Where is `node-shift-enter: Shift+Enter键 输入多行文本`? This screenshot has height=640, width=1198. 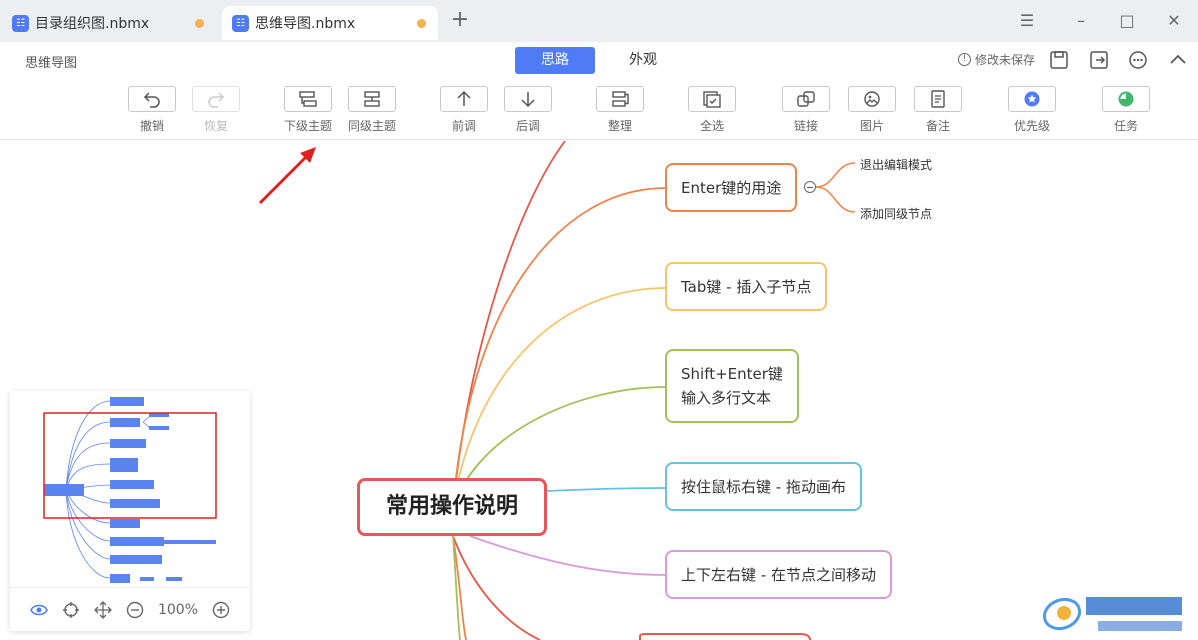
node-shift-enter: Shift+Enter键 输入多行文本 is located at coordinates (732, 386).